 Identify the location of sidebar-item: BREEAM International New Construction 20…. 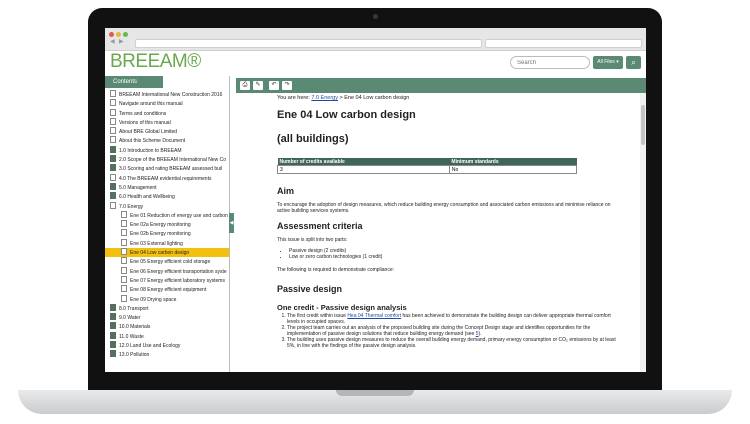
(167, 94).